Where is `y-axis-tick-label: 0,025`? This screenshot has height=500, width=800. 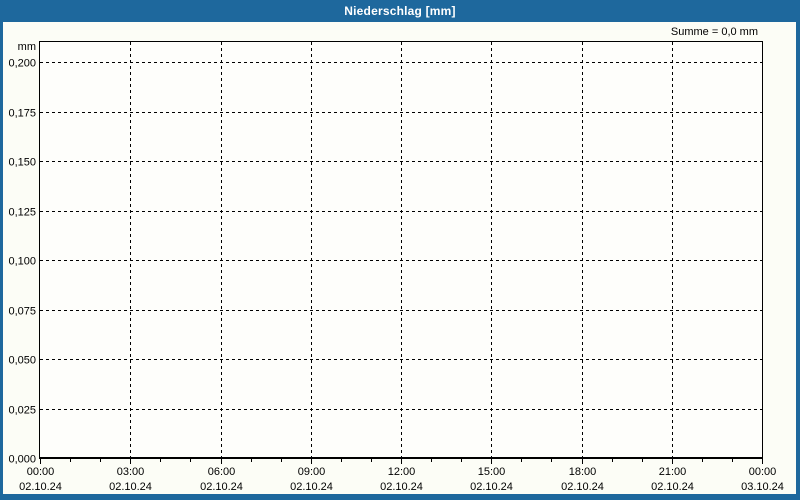 y-axis-tick-label: 0,025 is located at coordinates (22, 411).